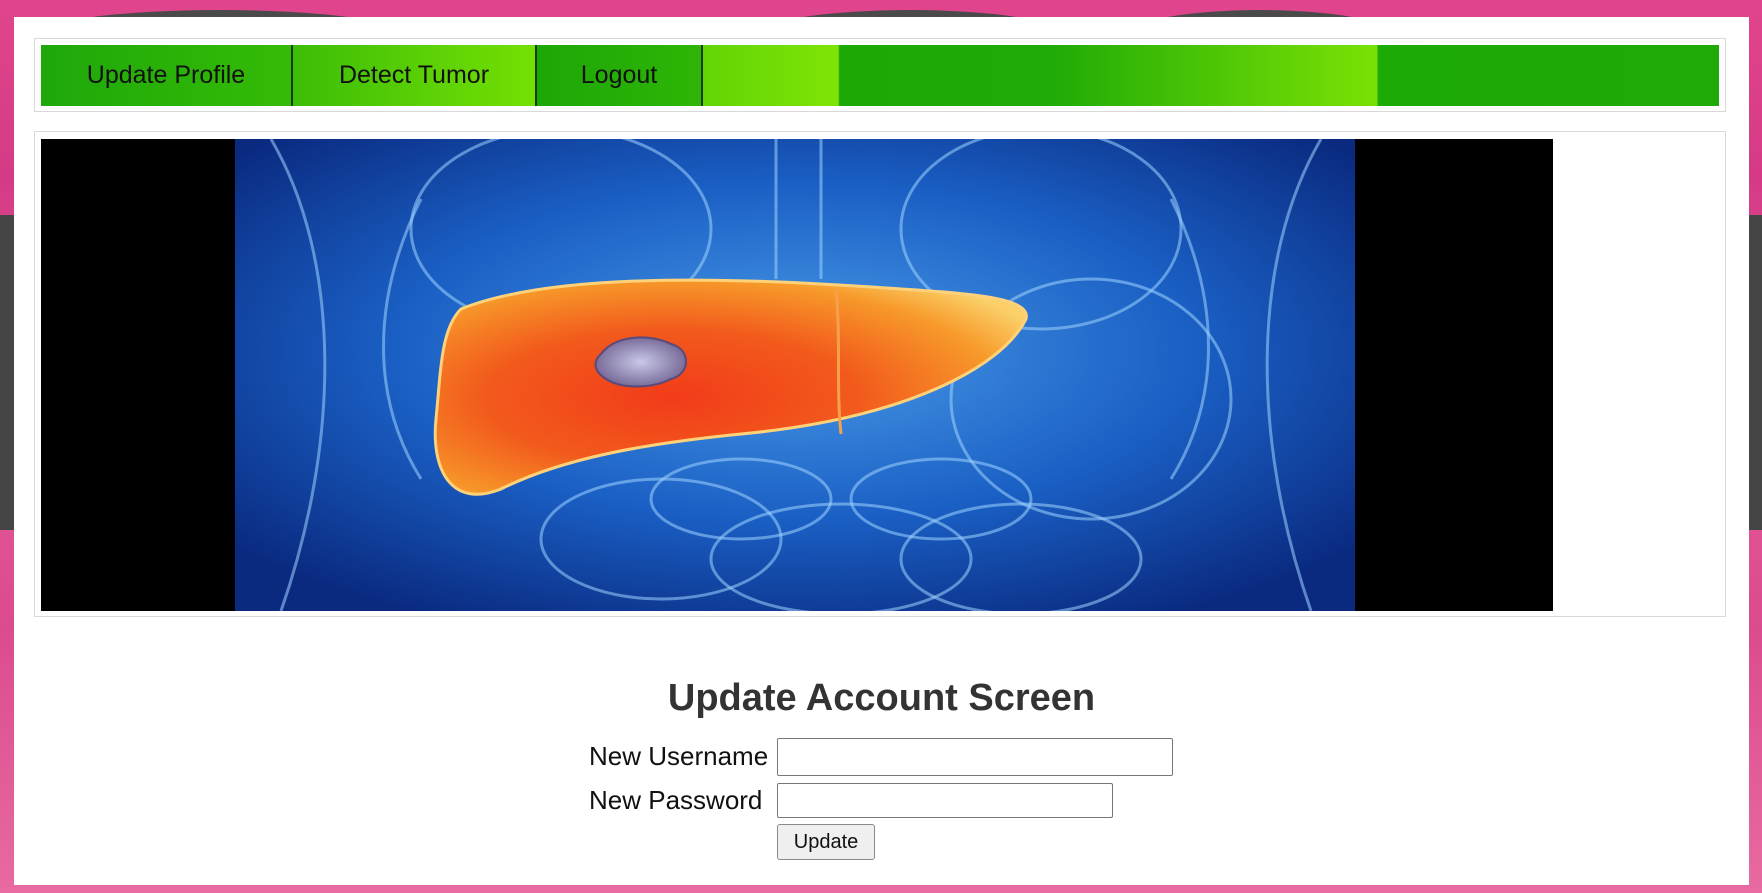 The width and height of the screenshot is (1762, 893). I want to click on background-band-right, so click(1755, 372).